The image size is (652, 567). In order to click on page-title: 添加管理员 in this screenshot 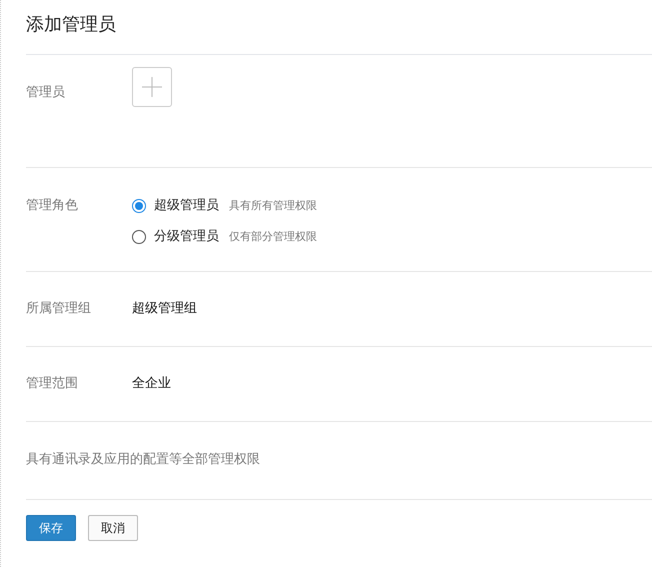, I will do `click(339, 27)`.